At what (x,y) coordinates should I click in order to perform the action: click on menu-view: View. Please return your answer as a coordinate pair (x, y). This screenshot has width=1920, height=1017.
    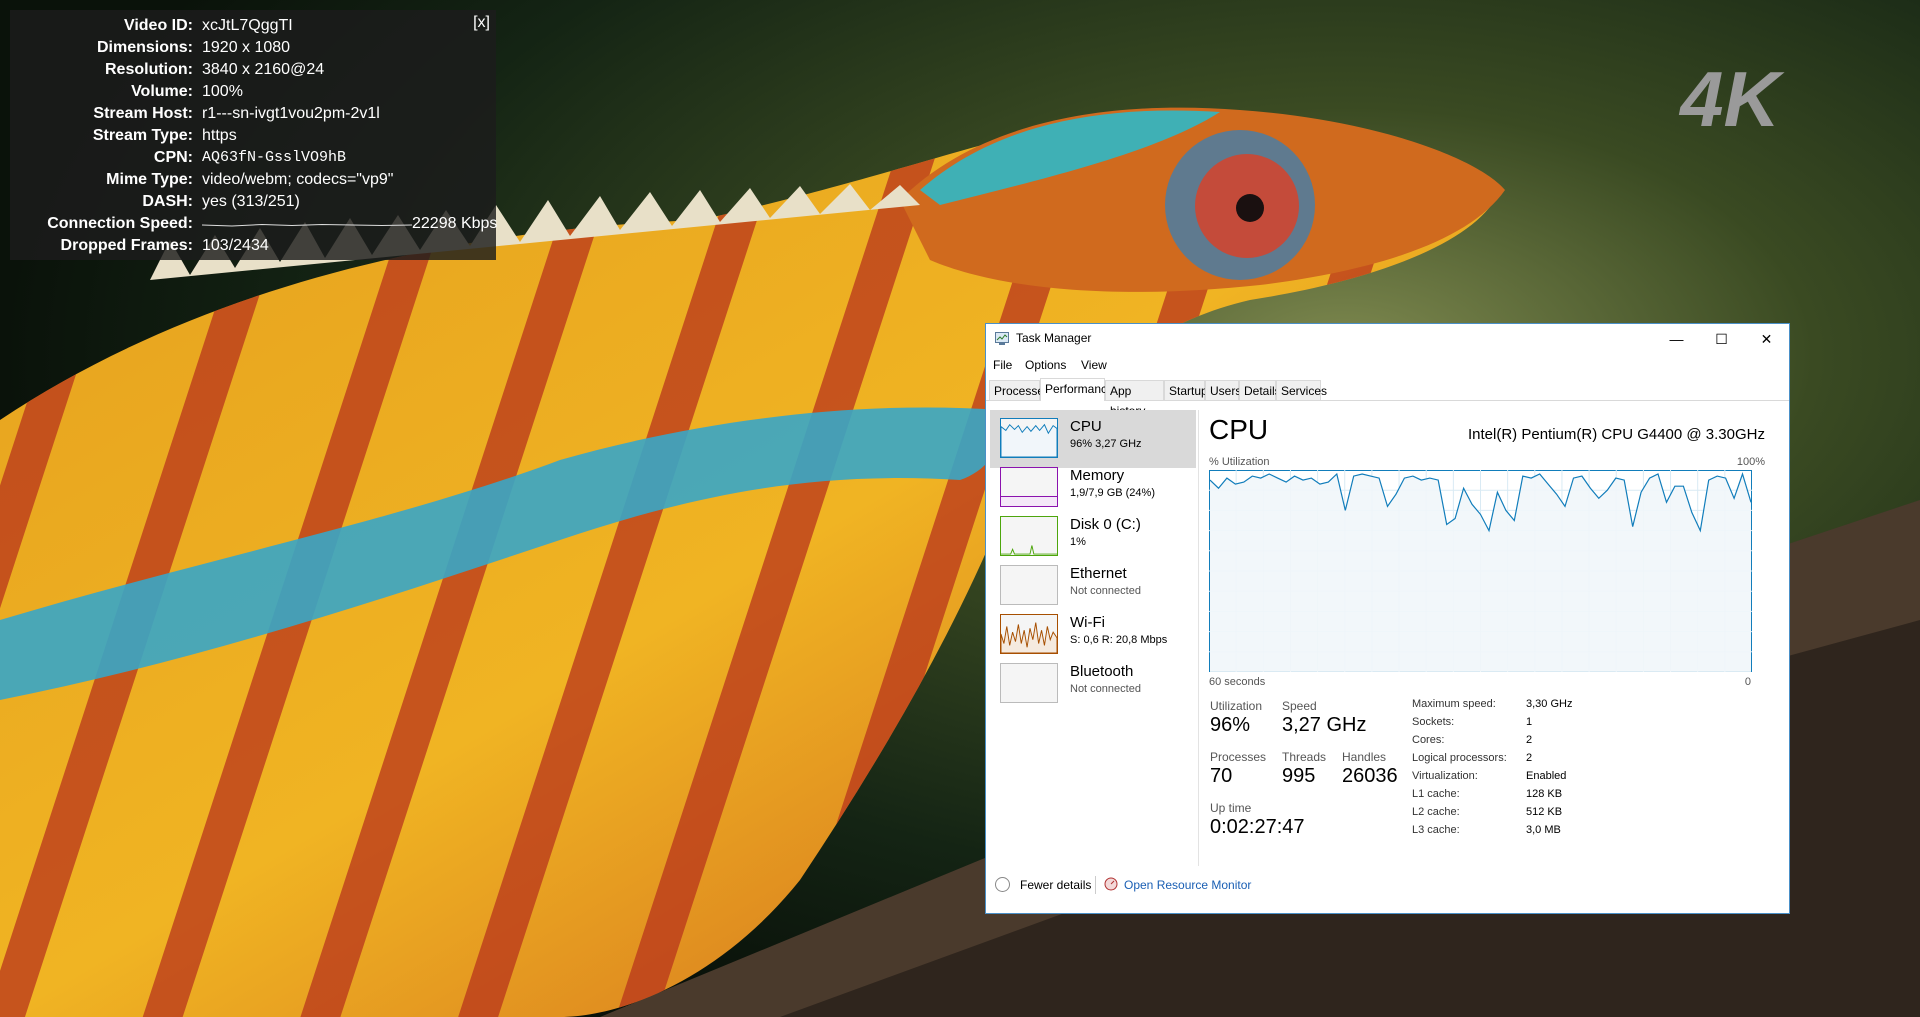
    Looking at the image, I should click on (1094, 365).